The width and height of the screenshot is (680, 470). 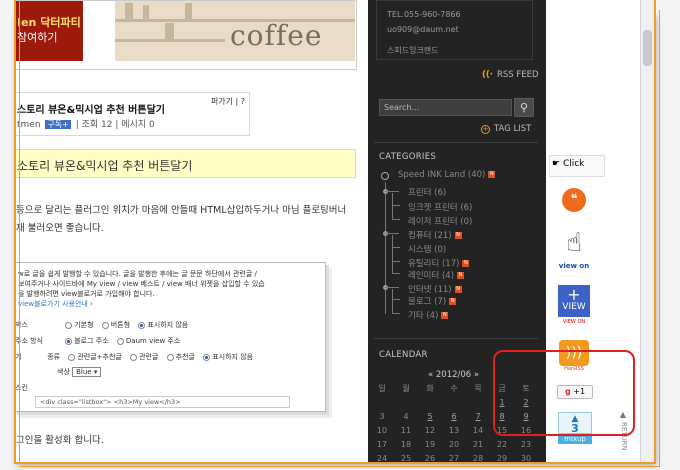 I want to click on setting-row-box: 박스 기본형 버튼형 표시하지 않음, so click(x=101, y=325).